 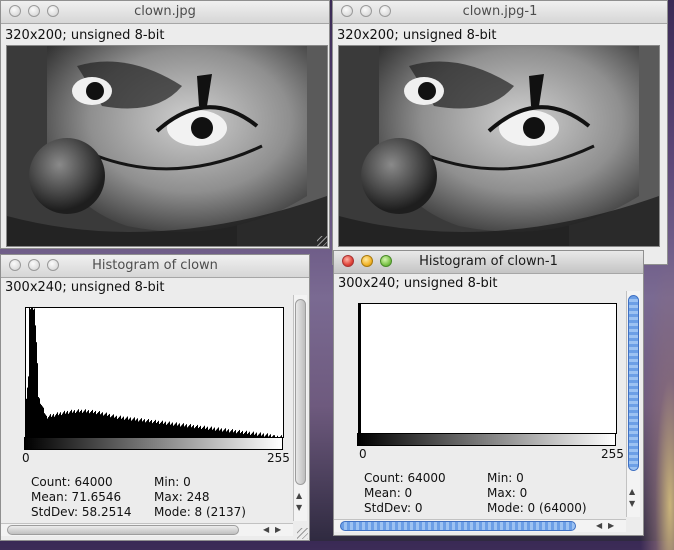 What do you see at coordinates (182, 497) in the screenshot?
I see `stat-max: Max: 248` at bounding box center [182, 497].